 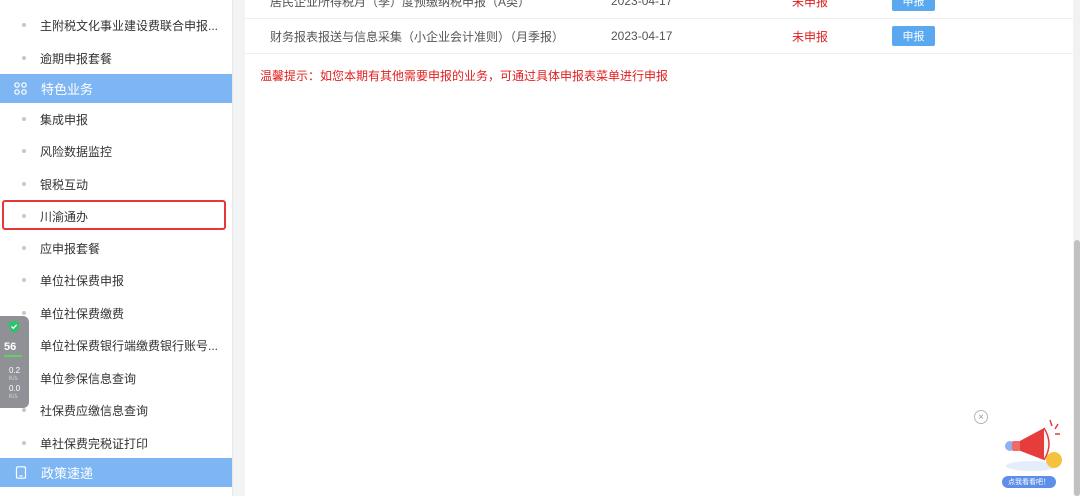 What do you see at coordinates (116, 88) in the screenshot?
I see `sidebar-section-feature: 特色业务` at bounding box center [116, 88].